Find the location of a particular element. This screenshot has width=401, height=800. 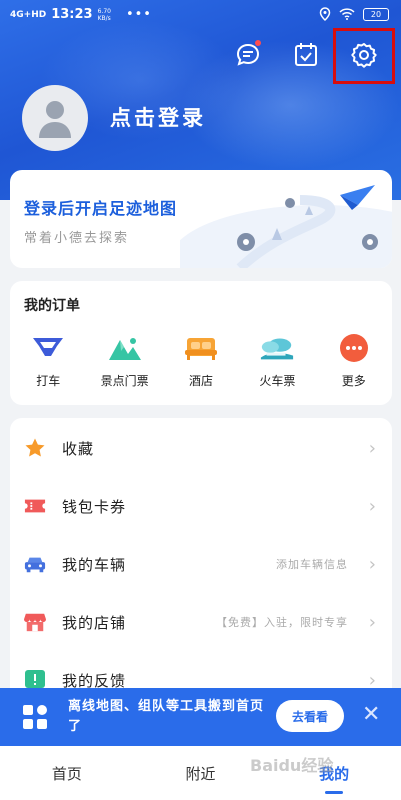

tab-home: 首页 is located at coordinates (67, 773).